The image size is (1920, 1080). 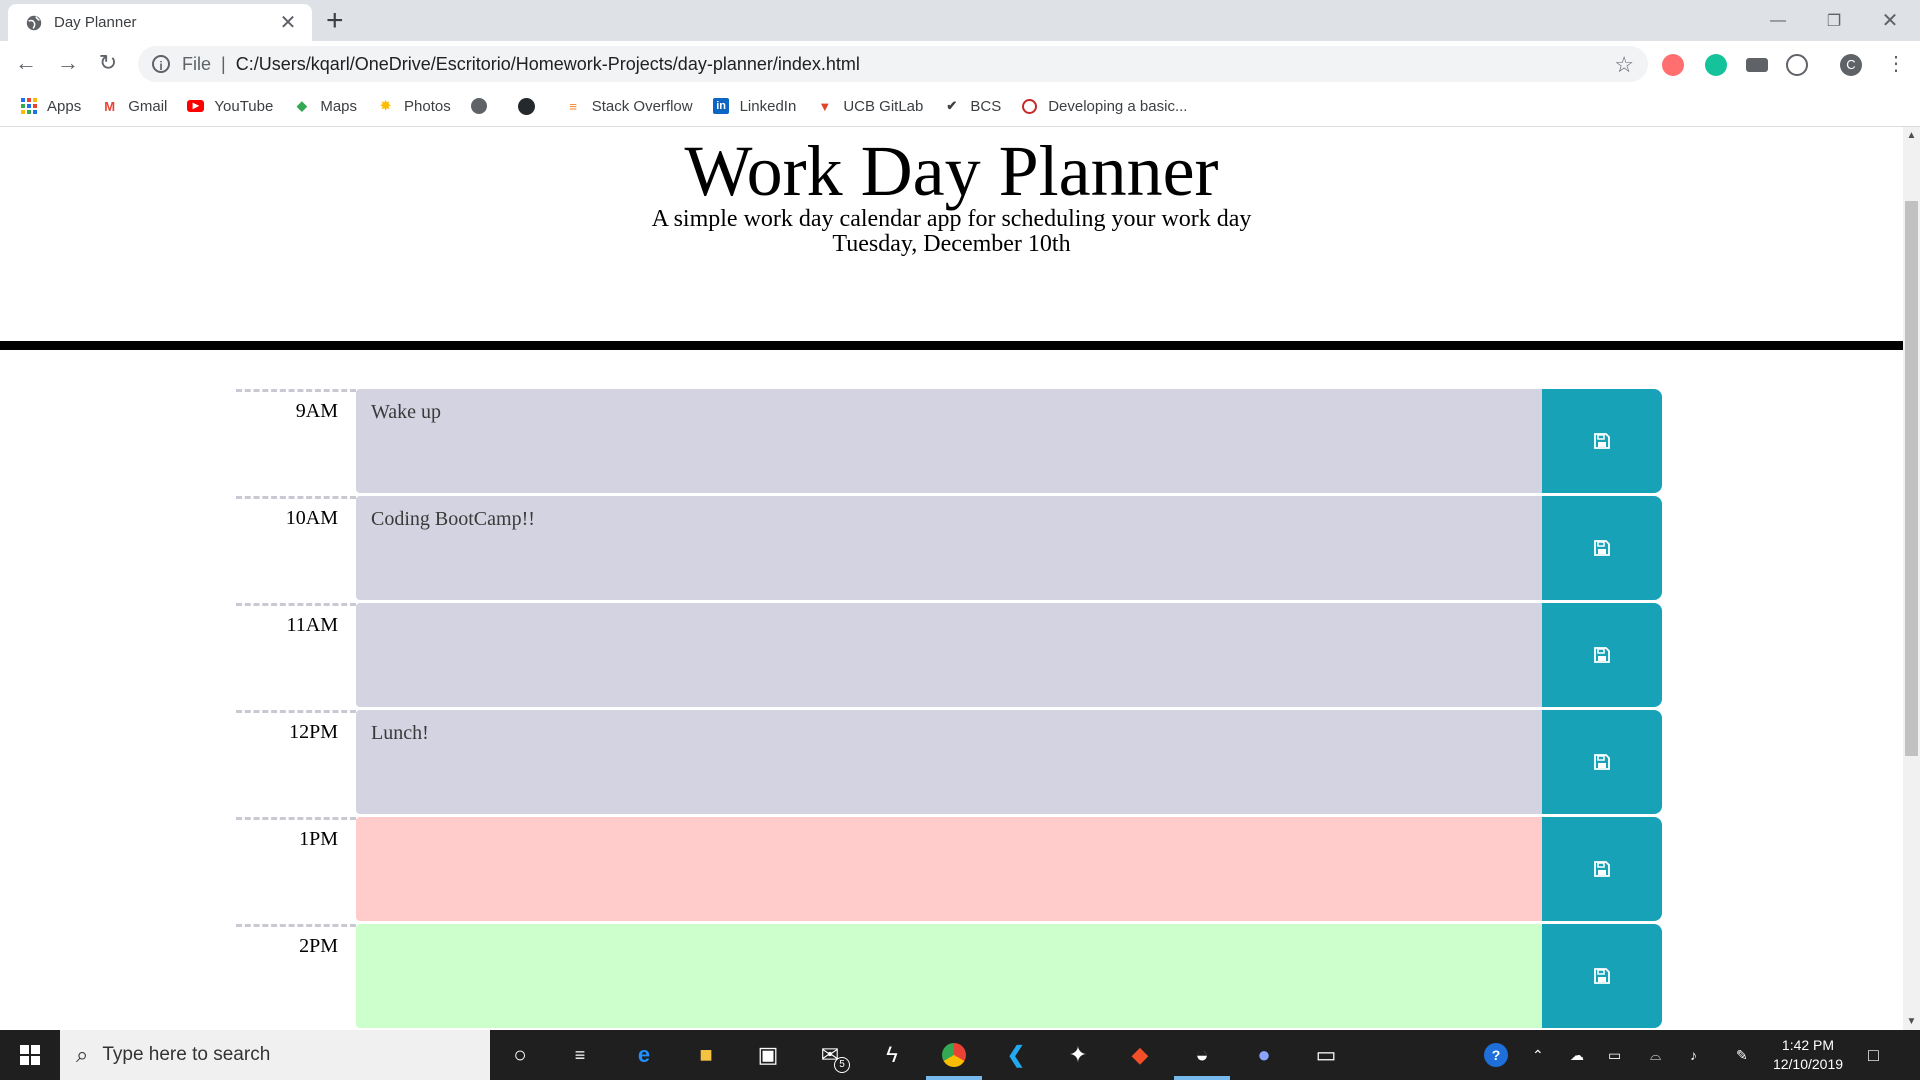 What do you see at coordinates (1797, 65) in the screenshot?
I see `extension-circle-icon` at bounding box center [1797, 65].